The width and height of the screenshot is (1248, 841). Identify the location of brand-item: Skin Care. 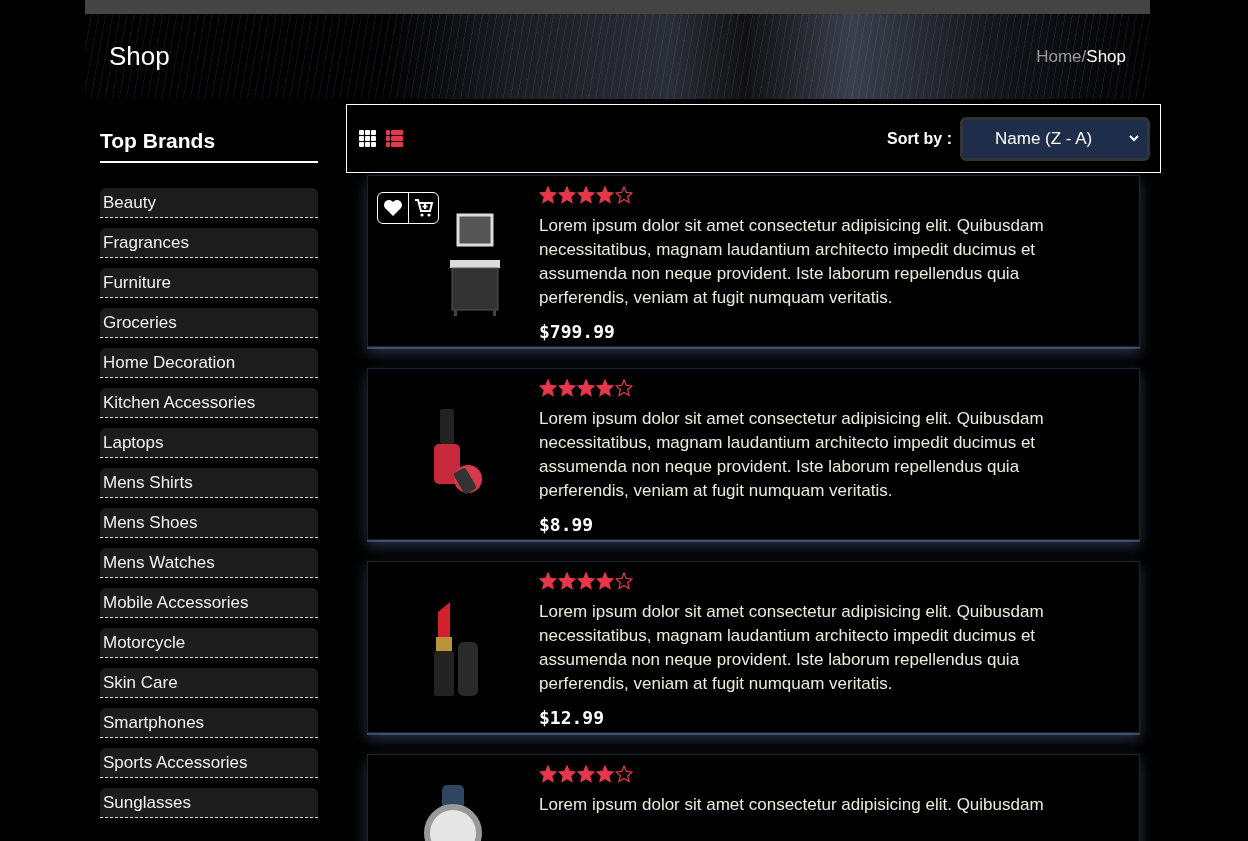
(209, 683).